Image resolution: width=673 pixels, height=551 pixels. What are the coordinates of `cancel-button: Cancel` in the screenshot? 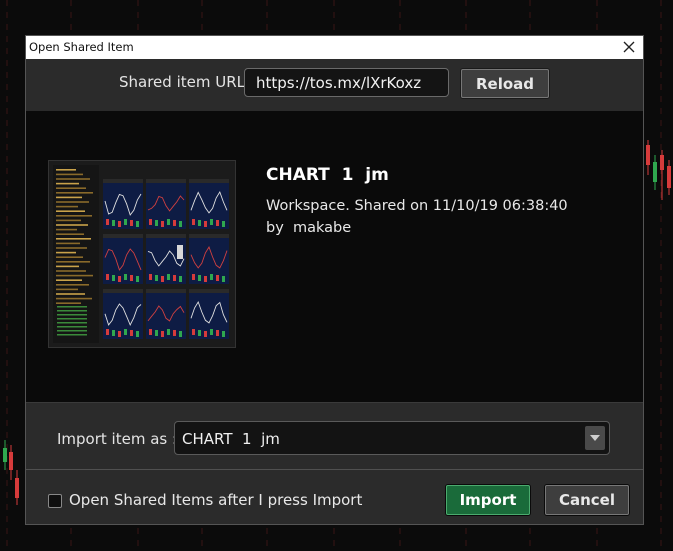 It's located at (587, 500).